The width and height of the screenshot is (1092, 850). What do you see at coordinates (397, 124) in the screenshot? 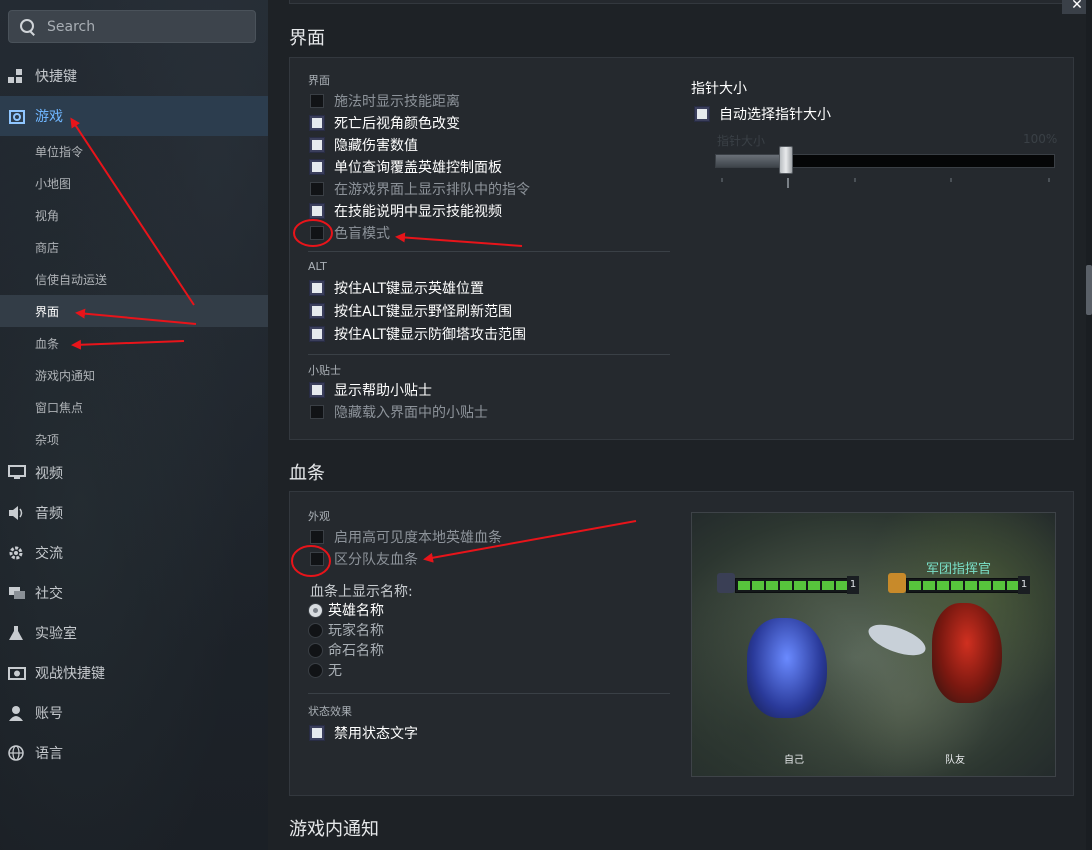
I see `option-label: 死亡后视角颜色改变` at bounding box center [397, 124].